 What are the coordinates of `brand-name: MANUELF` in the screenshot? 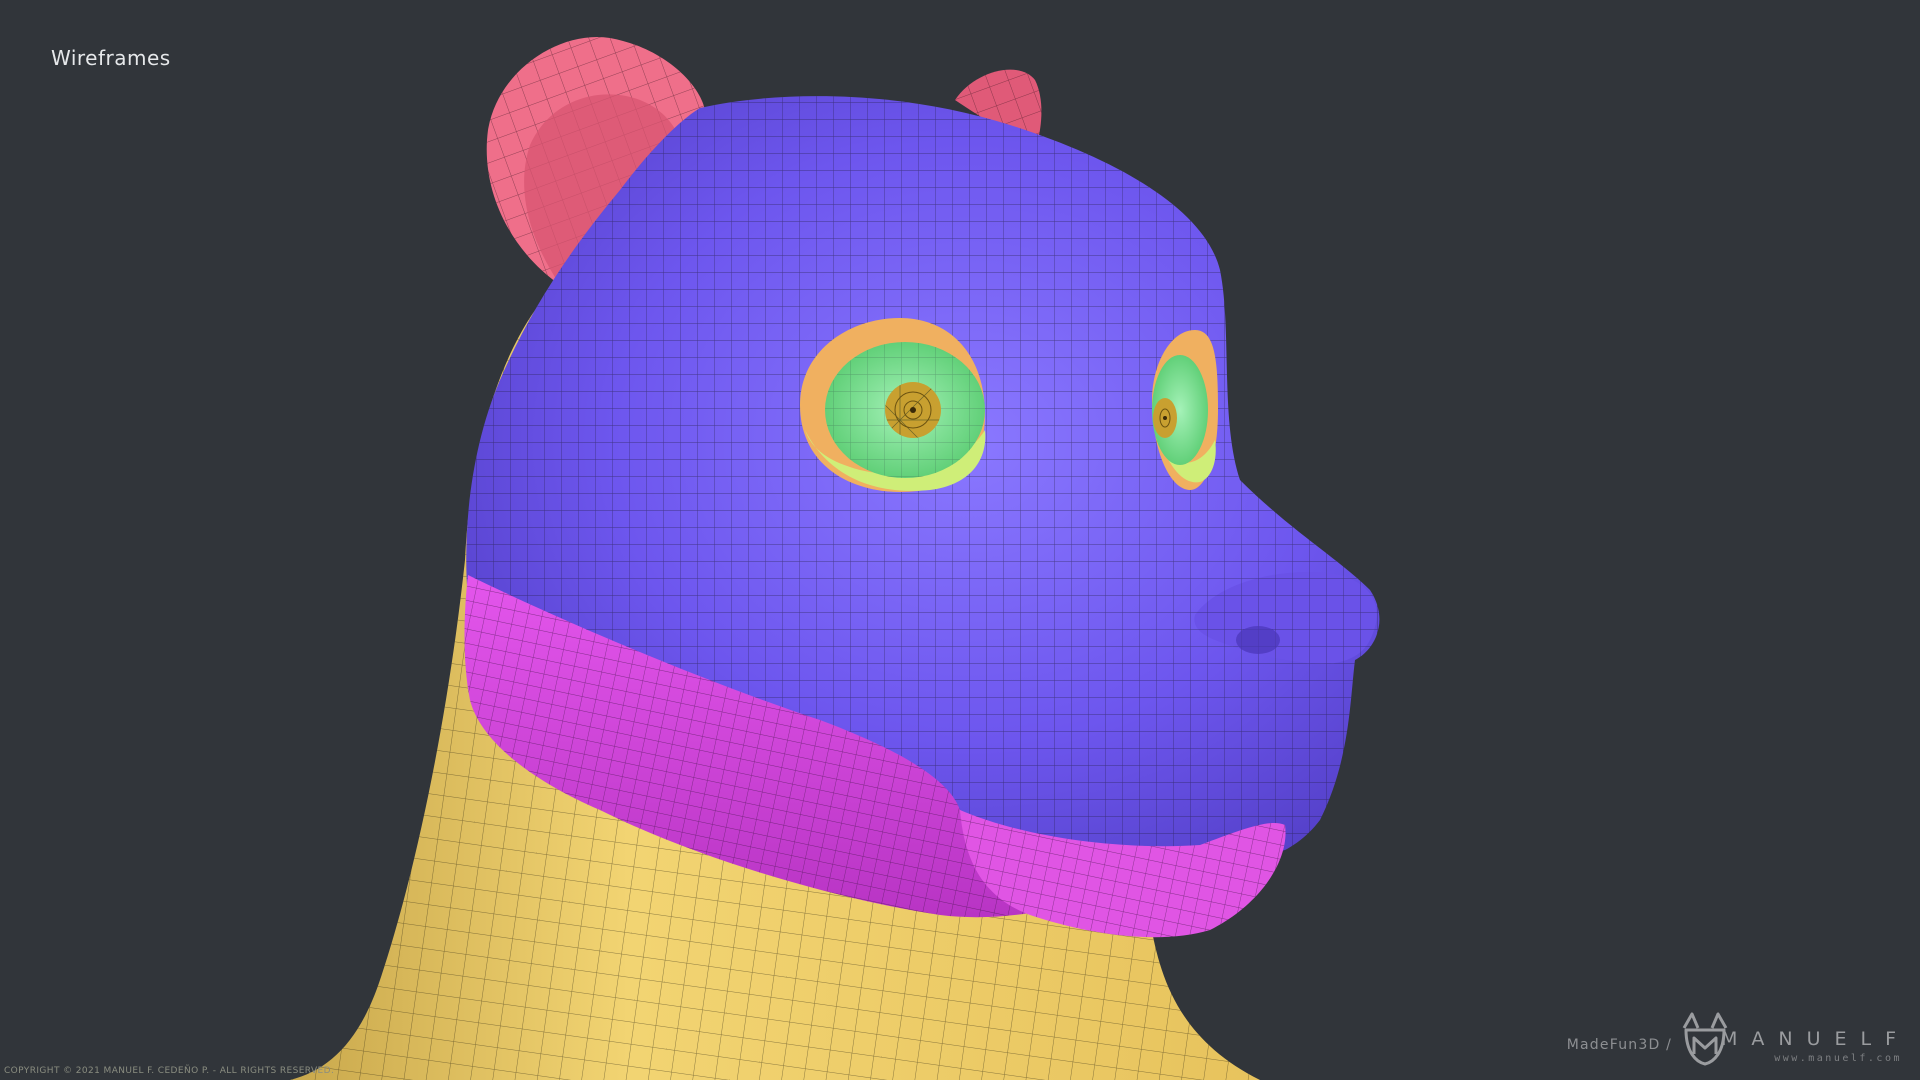 It's located at (1815, 1039).